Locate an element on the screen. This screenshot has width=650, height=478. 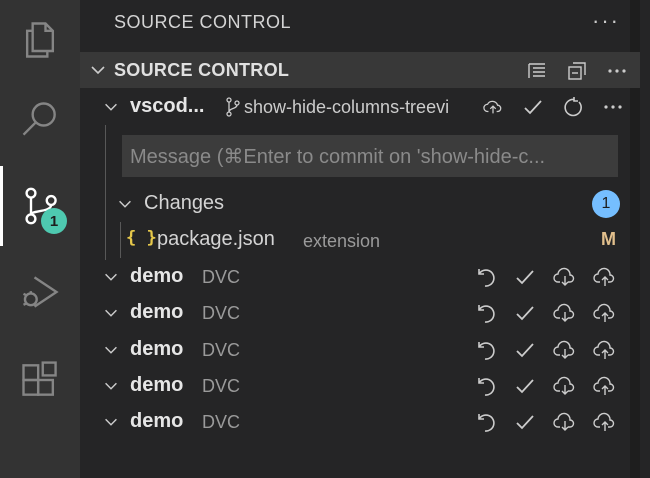
changes-count-badge: 1 is located at coordinates (606, 204).